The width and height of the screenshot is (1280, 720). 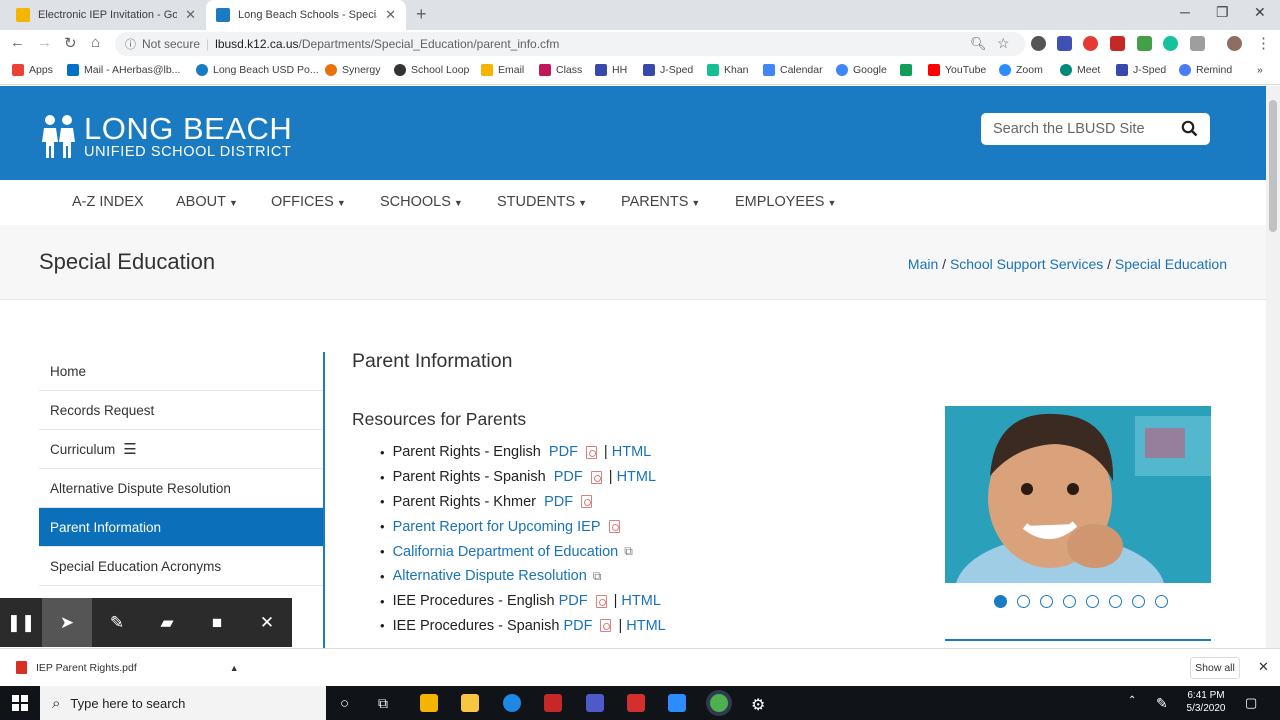 I want to click on windows-start-icon, so click(x=20, y=703).